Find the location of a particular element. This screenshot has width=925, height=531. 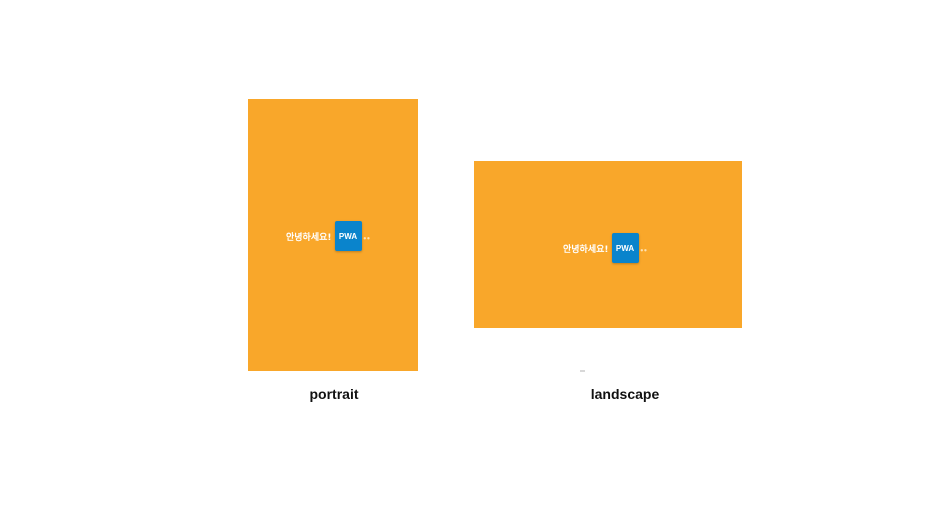

portrait-pwa-badge: PWA is located at coordinates (348, 236).